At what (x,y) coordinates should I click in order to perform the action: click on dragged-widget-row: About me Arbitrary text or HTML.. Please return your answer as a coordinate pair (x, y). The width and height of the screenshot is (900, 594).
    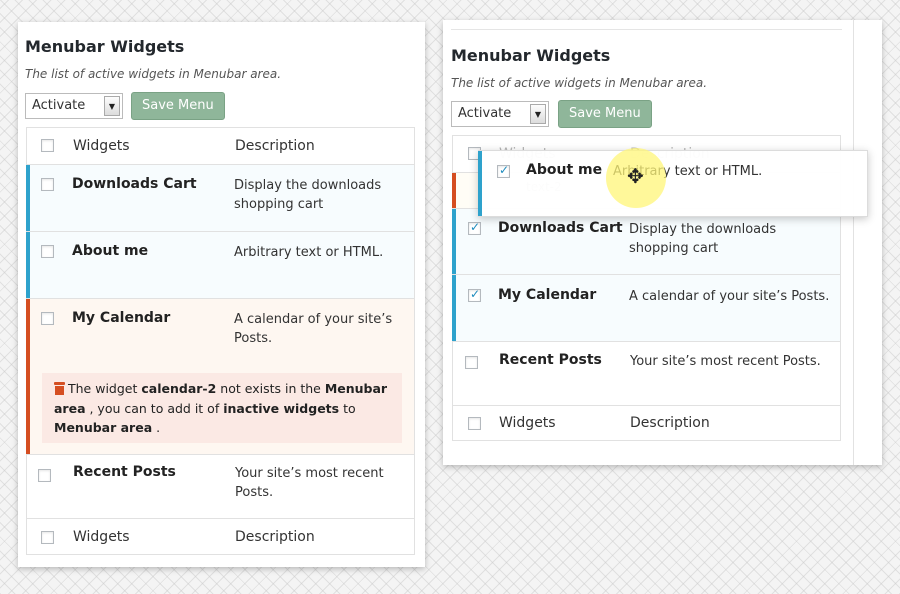
    Looking at the image, I should click on (673, 183).